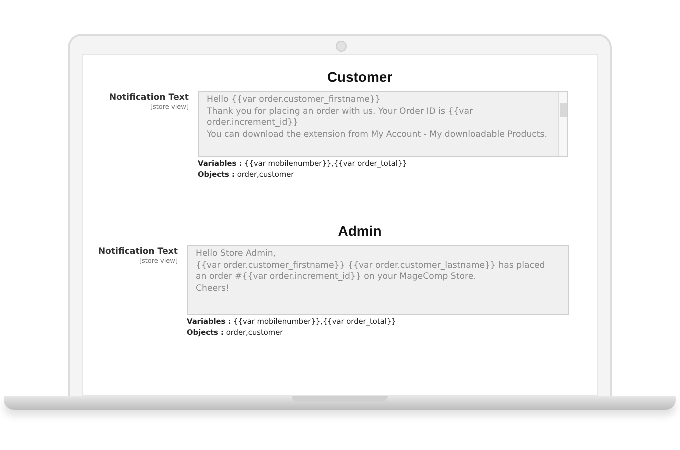  What do you see at coordinates (383, 124) in the screenshot?
I see `textarea-field: Hello {{var order.customer_firstname}} Thank you for placing an order with us. Your Order ID is {{var order.increment_id}} You can download the extension from My Account - My downloadable Products.` at bounding box center [383, 124].